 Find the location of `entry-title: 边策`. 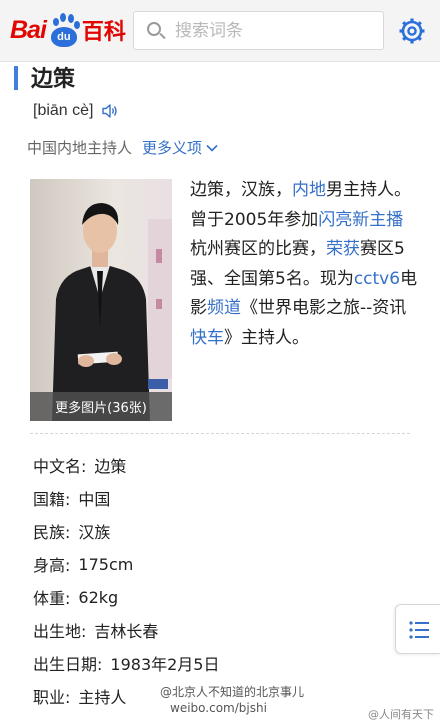

entry-title: 边策 is located at coordinates (53, 79).